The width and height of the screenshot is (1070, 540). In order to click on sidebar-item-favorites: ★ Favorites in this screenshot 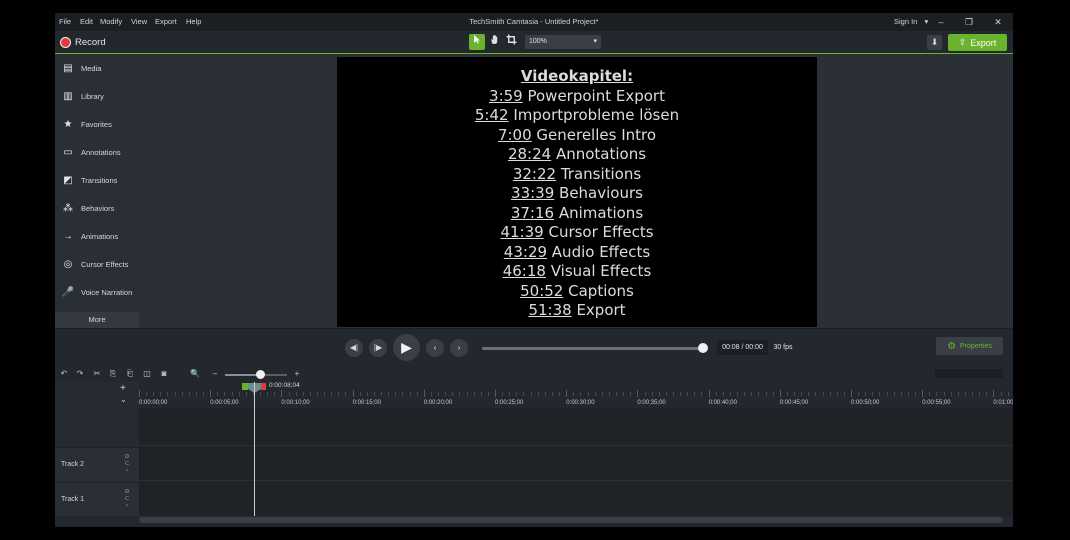, I will do `click(97, 124)`.